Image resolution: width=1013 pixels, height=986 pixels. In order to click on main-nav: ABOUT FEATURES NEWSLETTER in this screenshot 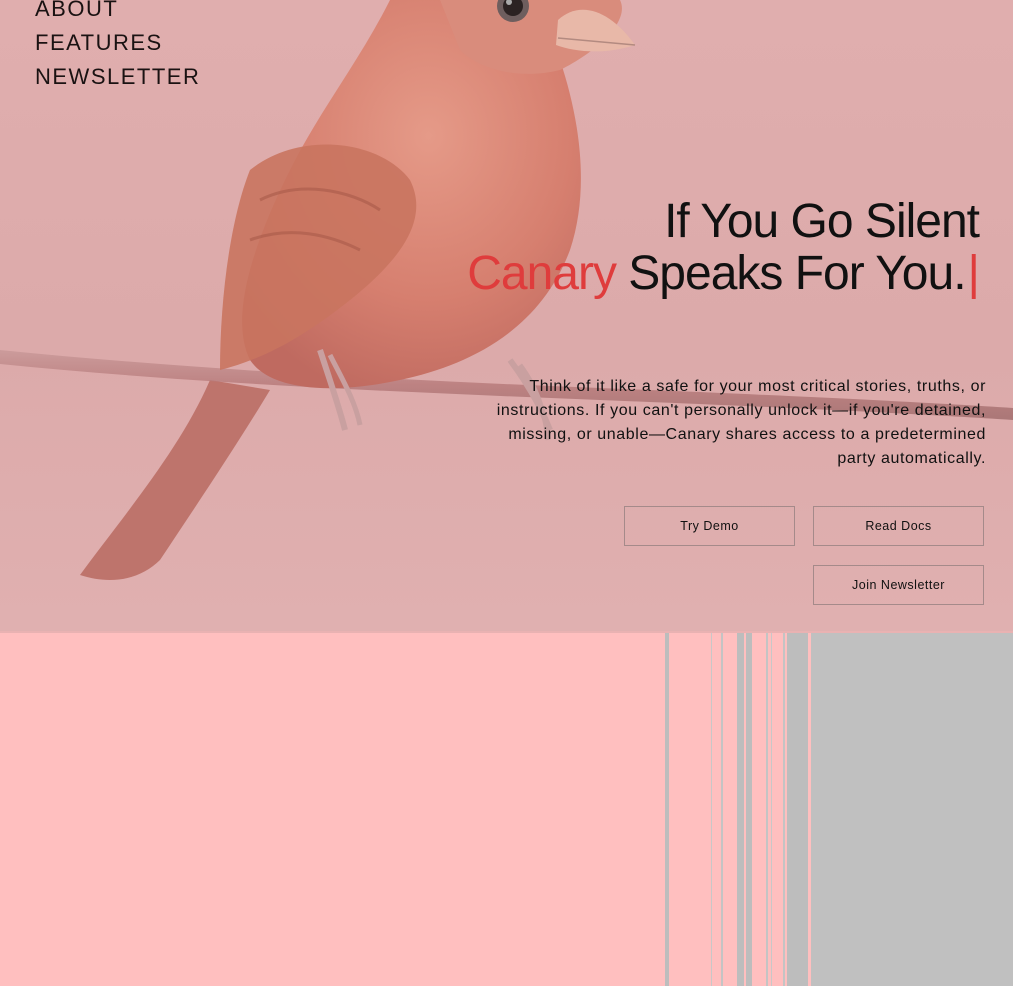, I will do `click(117, 47)`.